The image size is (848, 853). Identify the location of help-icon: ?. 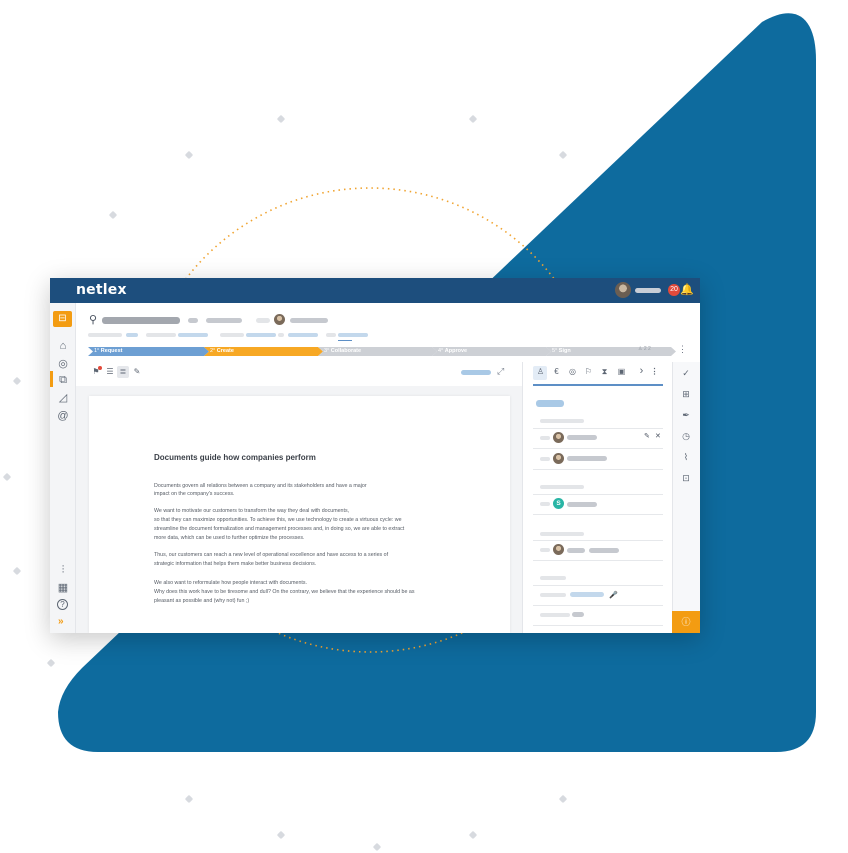
(62, 604).